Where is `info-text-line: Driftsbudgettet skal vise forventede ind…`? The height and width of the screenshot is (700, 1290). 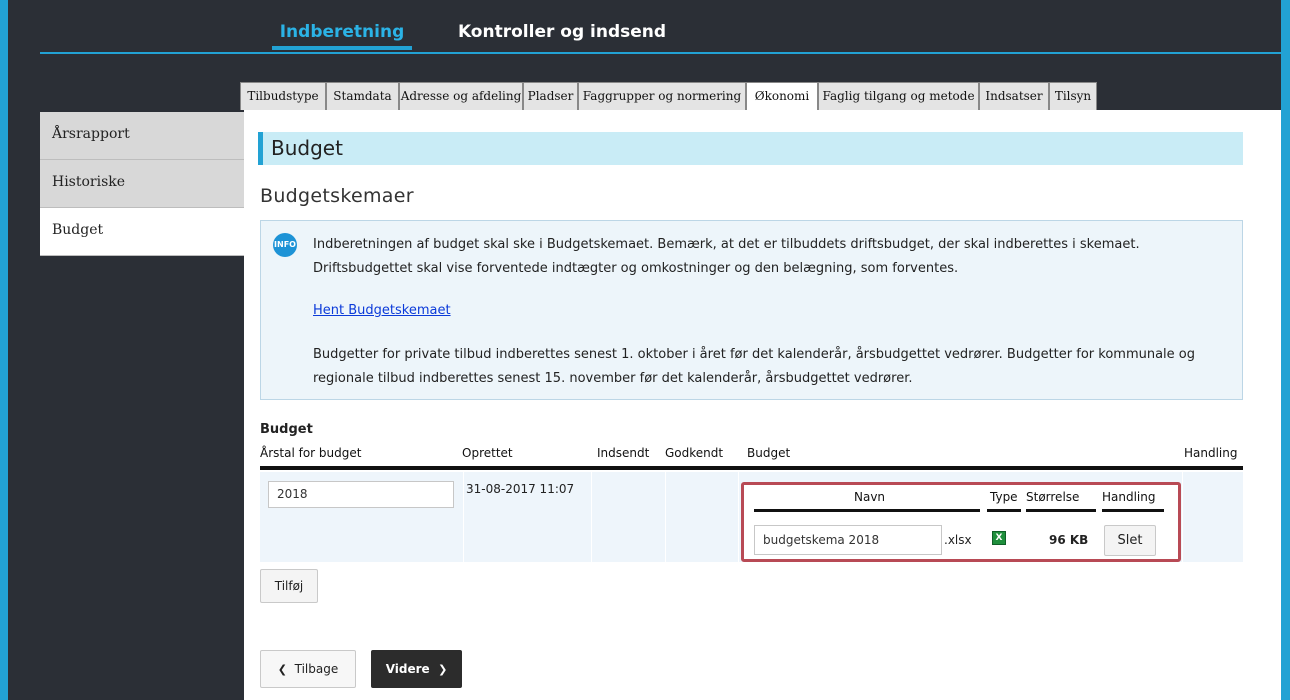 info-text-line: Driftsbudgettet skal vise forventede ind… is located at coordinates (636, 268).